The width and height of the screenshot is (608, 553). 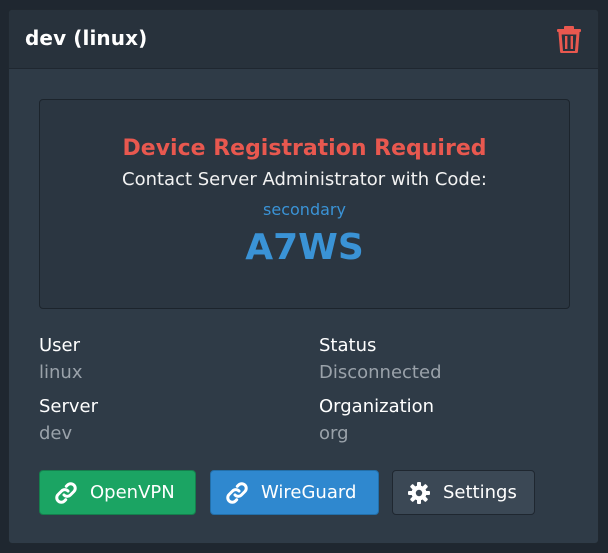 I want to click on wireguard-button: WireGuard, so click(x=294, y=492).